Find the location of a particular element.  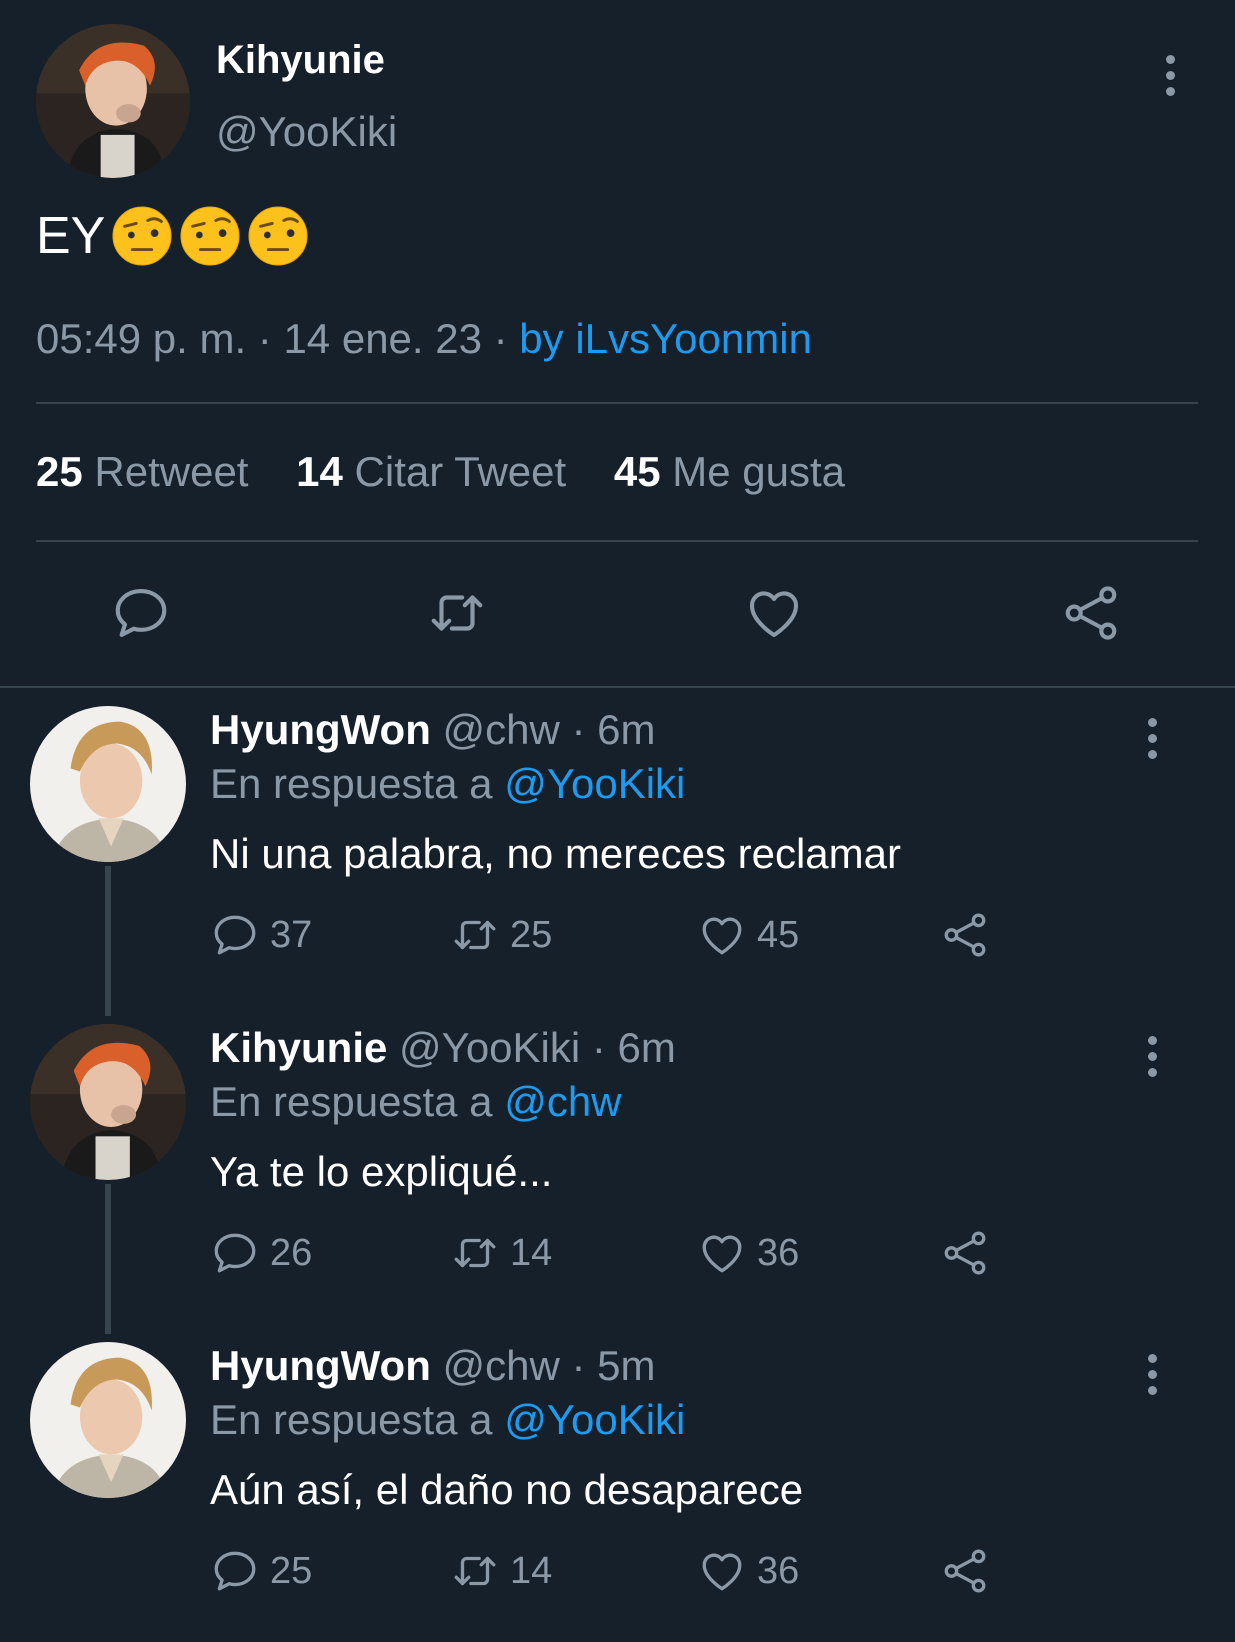

reply-button is located at coordinates (141, 613).